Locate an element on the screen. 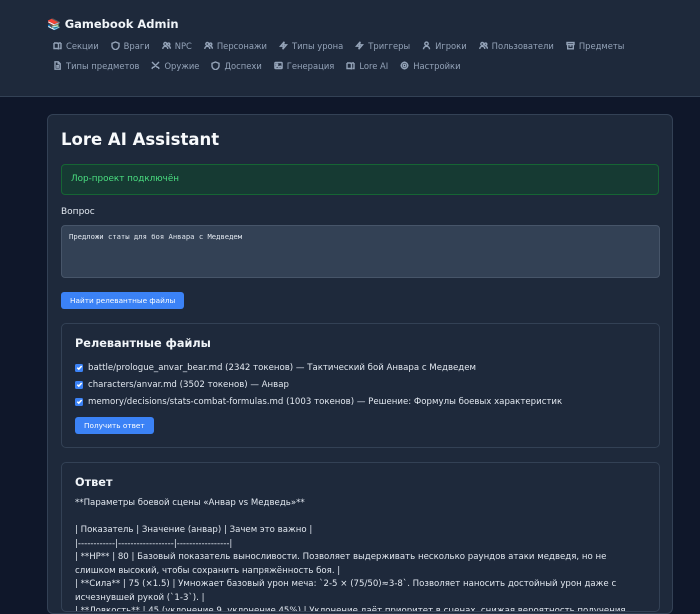 Image resolution: width=700 pixels, height=614 pixels. question-label: Вопрос is located at coordinates (78, 212).